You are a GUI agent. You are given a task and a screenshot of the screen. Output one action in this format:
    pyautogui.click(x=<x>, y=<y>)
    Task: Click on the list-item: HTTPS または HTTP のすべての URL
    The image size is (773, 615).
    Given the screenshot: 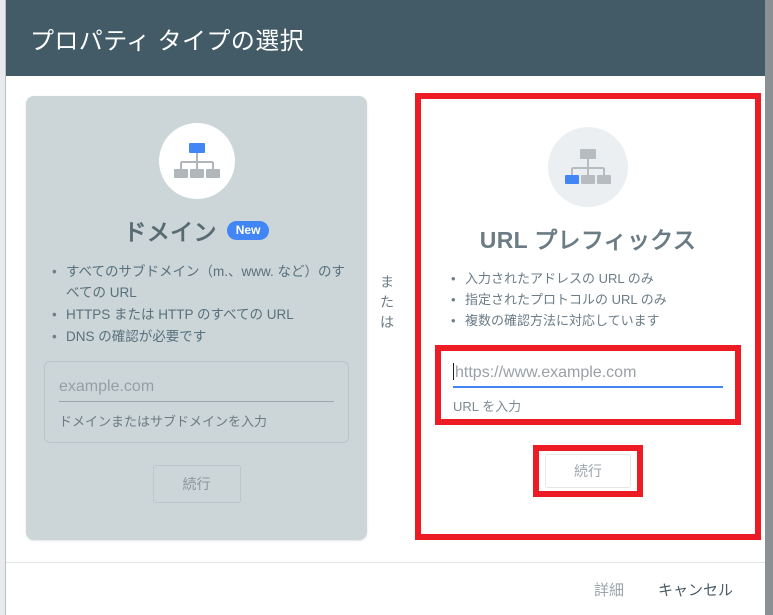 What is the action you would take?
    pyautogui.click(x=196, y=314)
    